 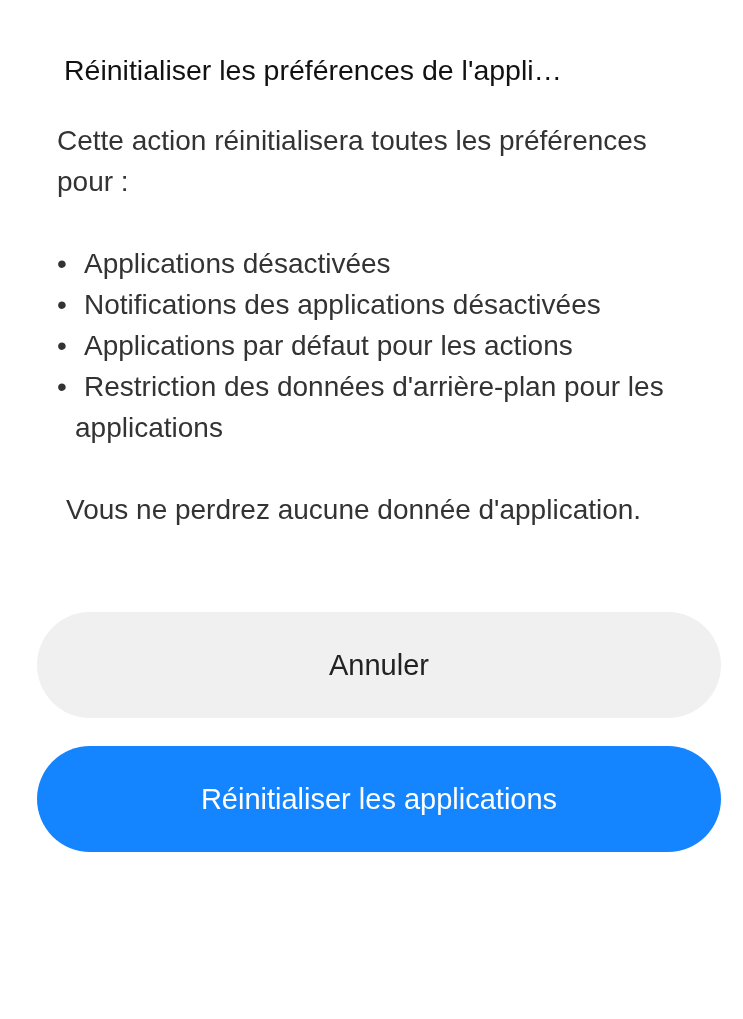 I want to click on note-text: Vous ne perdrez aucune donnée d'application., so click(x=354, y=510).